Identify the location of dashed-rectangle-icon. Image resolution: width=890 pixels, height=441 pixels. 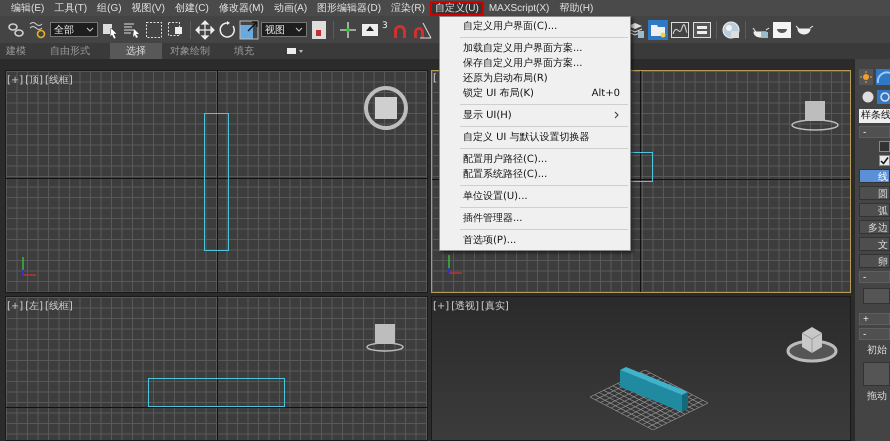
(154, 30).